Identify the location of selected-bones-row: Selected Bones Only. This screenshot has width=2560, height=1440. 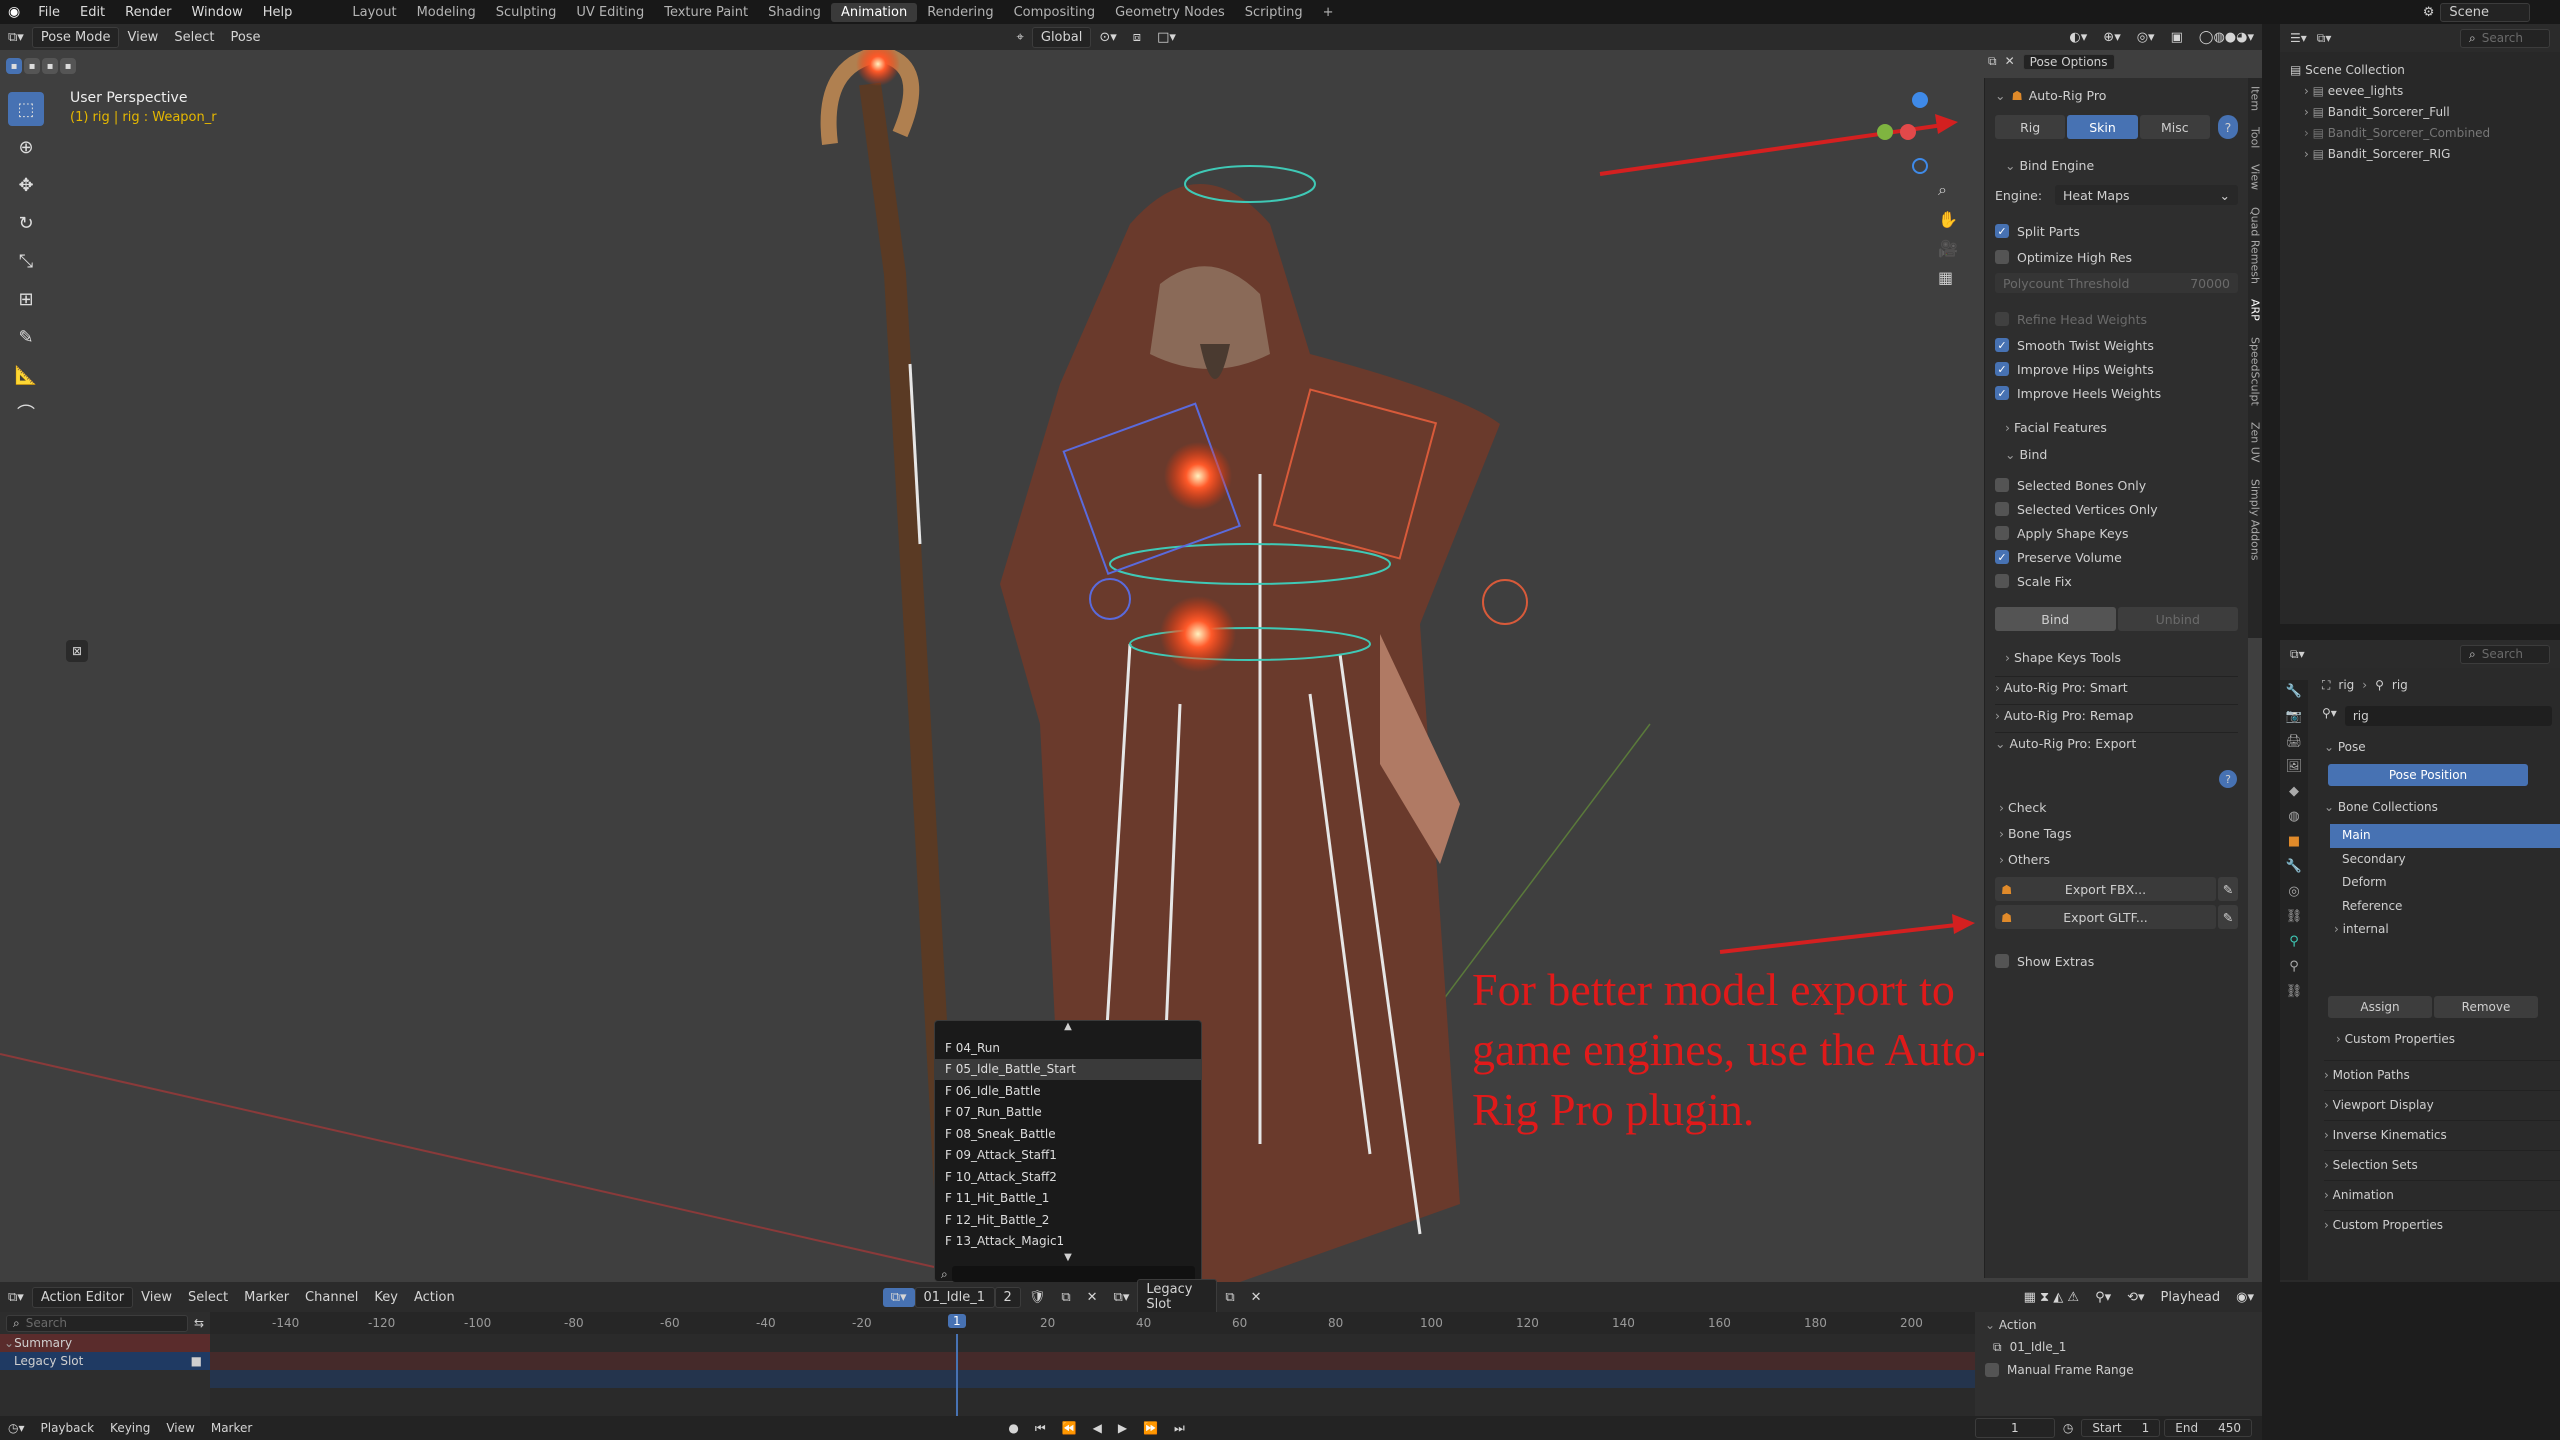
(2116, 485).